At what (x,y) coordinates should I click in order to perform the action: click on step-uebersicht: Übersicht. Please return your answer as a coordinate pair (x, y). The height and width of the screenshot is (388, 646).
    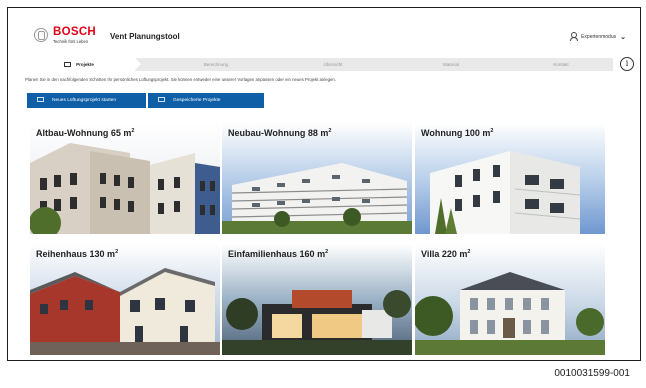
    Looking at the image, I should click on (333, 64).